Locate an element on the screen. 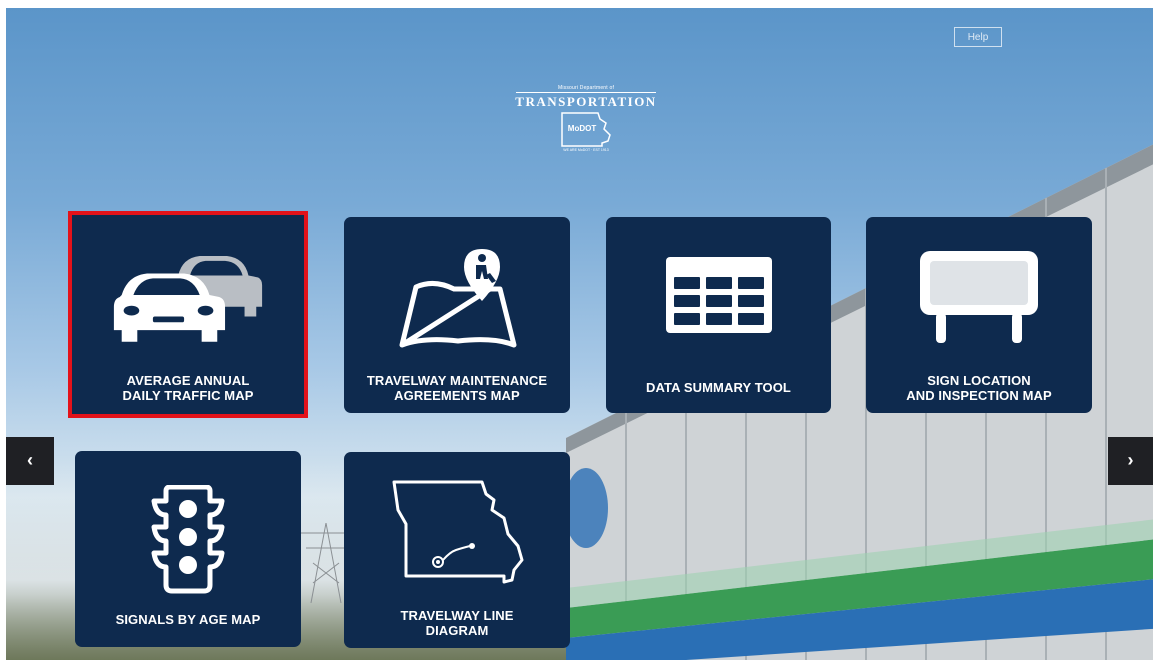  tile-data-summary-tool: DATA SUMMARY TOOL is located at coordinates (718, 315).